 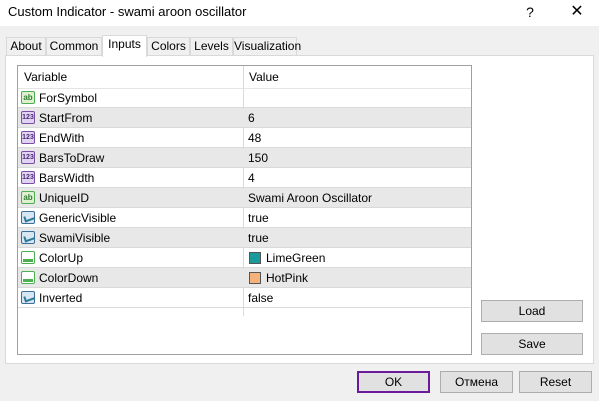 What do you see at coordinates (72, 158) in the screenshot?
I see `variable-name: BarsToDraw` at bounding box center [72, 158].